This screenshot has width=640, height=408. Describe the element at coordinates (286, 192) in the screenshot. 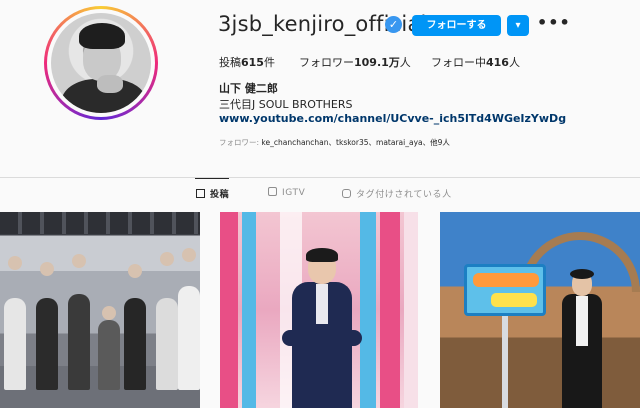

I see `tab-igtv: IGTV` at that location.